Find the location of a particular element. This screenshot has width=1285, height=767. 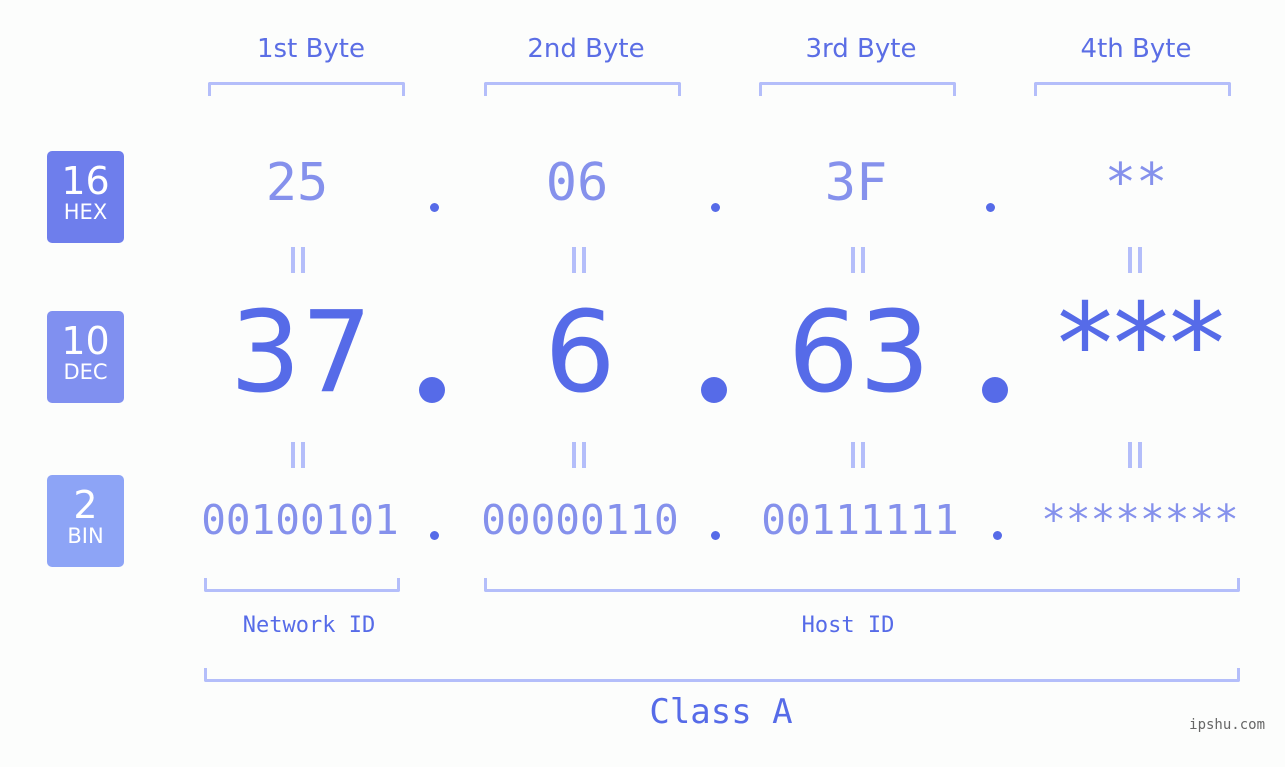

bin-badge-label: BIN is located at coordinates (85, 536).